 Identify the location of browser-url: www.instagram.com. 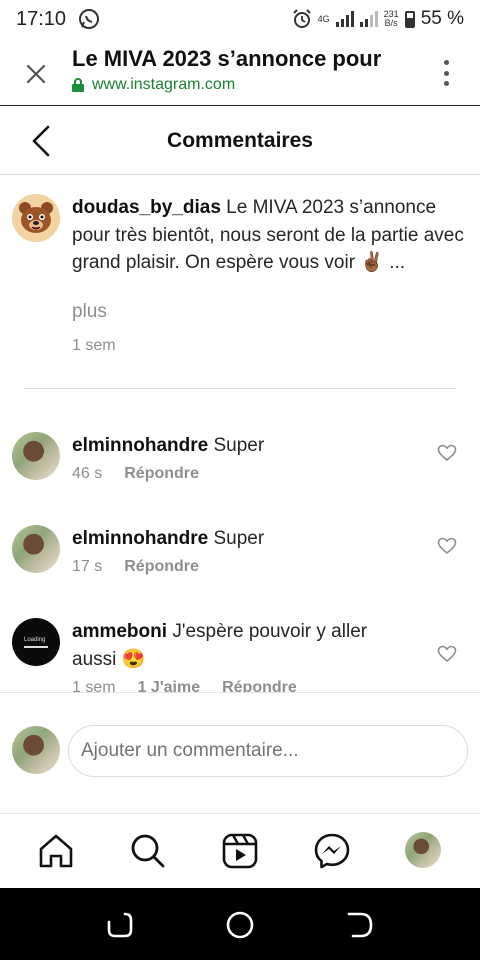
(153, 85).